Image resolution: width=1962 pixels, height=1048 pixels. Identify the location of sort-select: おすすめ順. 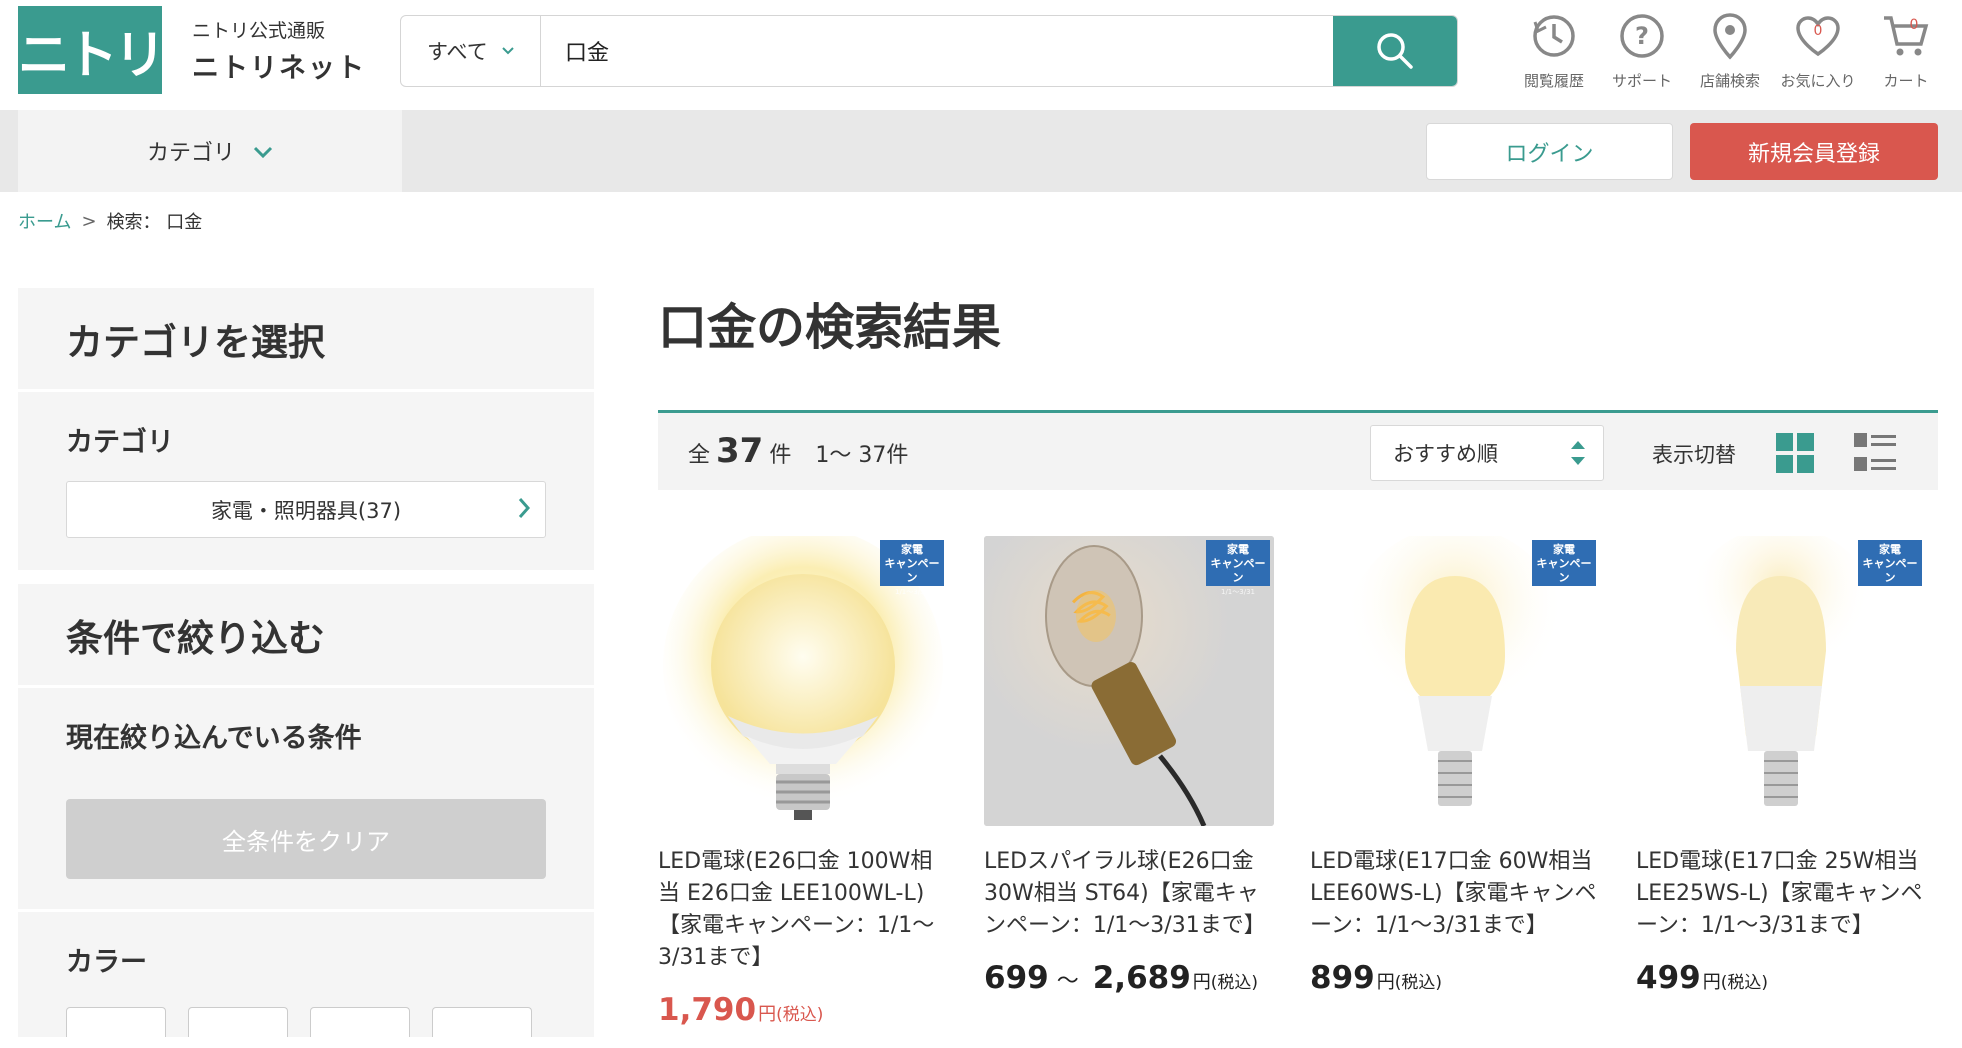
(1487, 453).